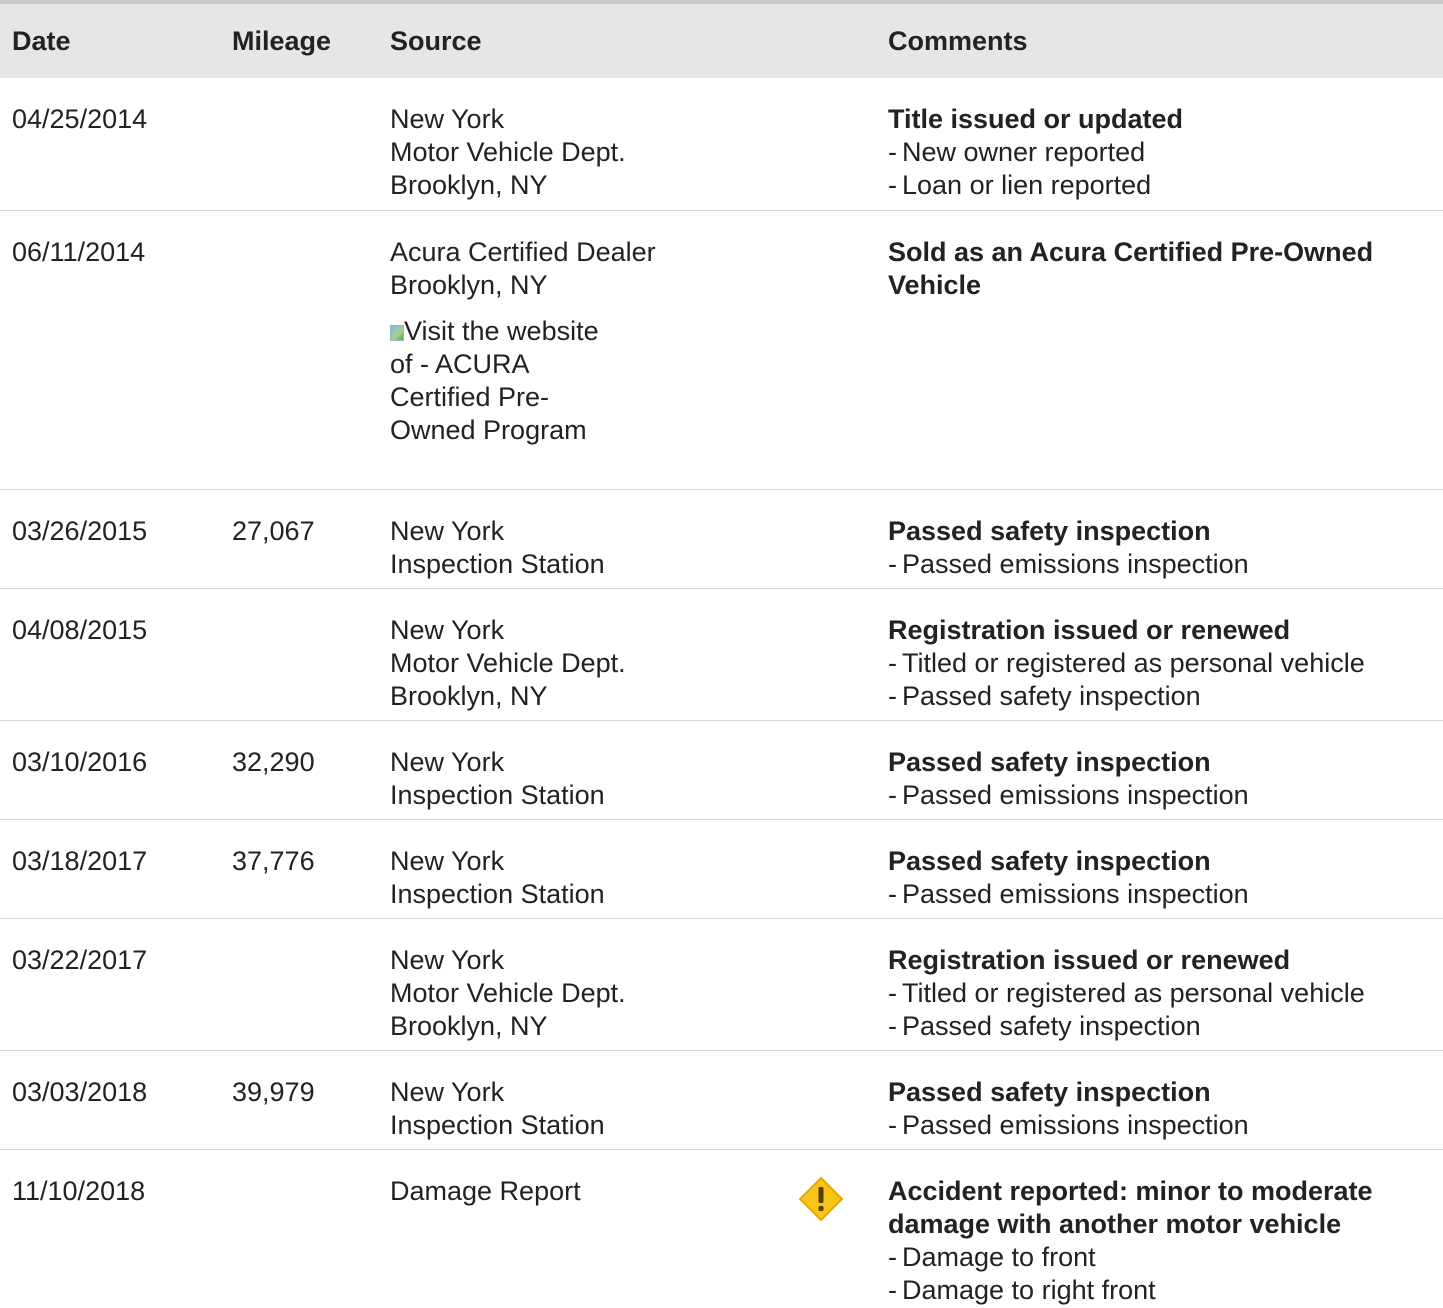  Describe the element at coordinates (1115, 1224) in the screenshot. I see `comment-title: damage with another motor vehicle` at that location.